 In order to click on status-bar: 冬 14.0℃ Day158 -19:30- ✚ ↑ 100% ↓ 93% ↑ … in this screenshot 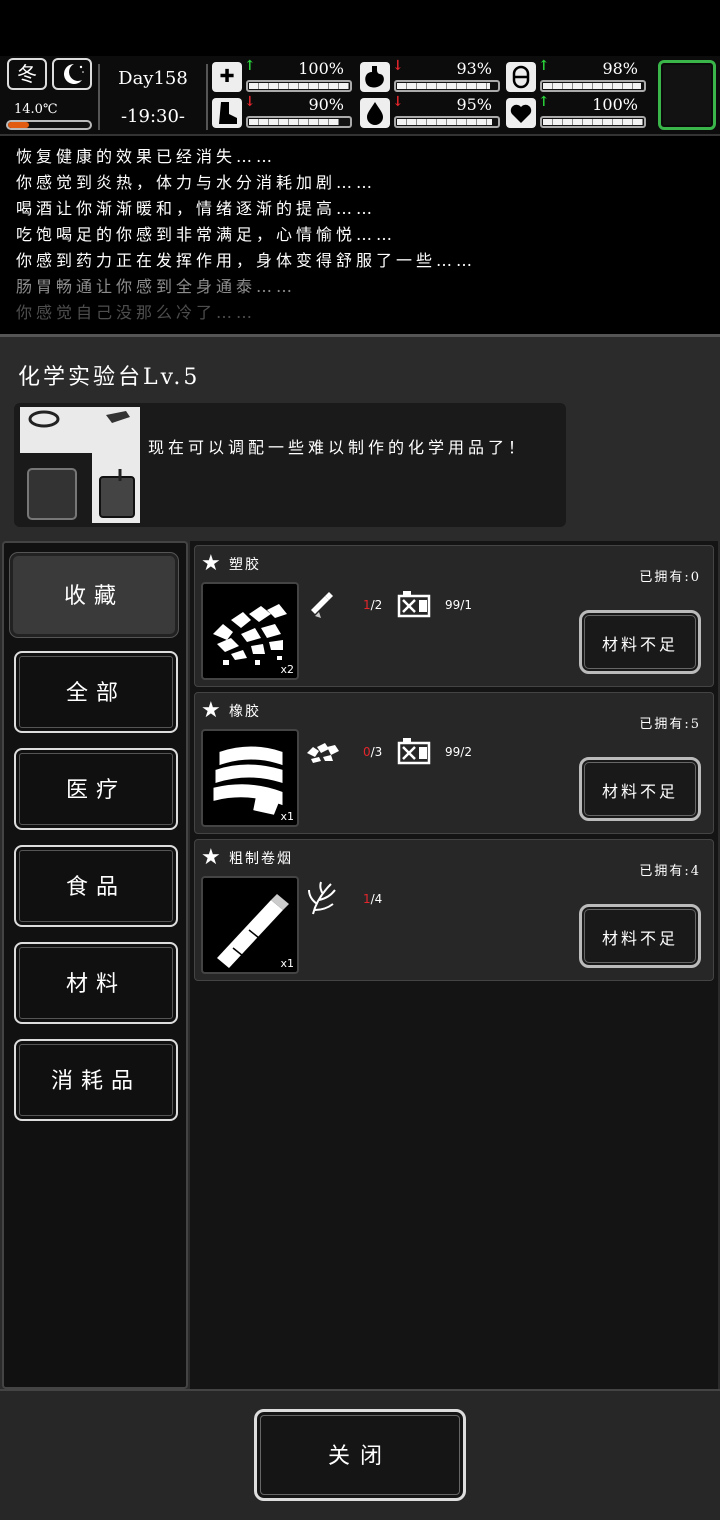, I will do `click(360, 96)`.